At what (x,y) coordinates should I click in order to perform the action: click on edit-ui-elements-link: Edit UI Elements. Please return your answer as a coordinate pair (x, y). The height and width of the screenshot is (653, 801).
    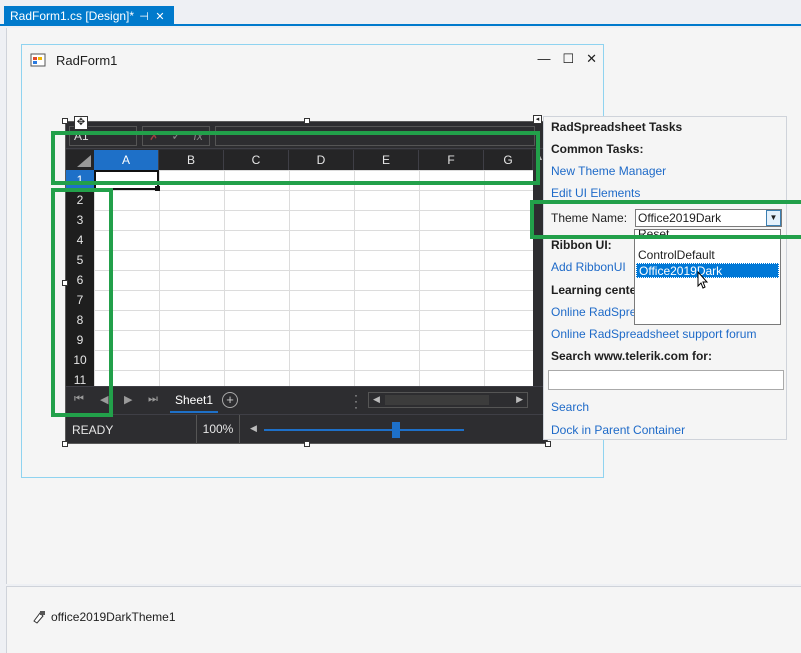
    Looking at the image, I should click on (595, 193).